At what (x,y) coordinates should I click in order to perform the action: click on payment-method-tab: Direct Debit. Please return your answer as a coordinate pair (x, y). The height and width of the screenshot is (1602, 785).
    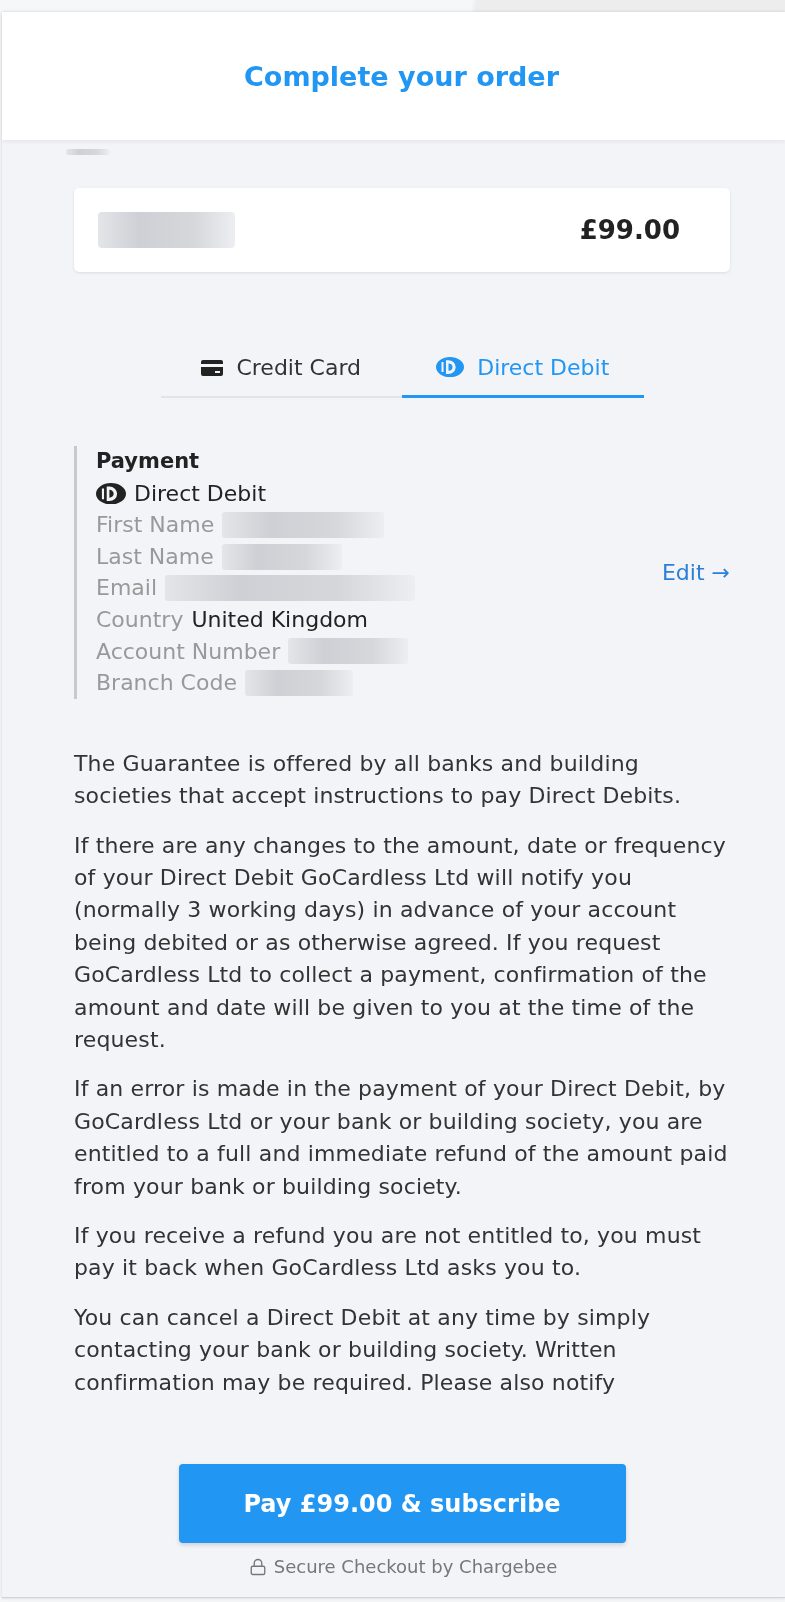
    Looking at the image, I should click on (523, 369).